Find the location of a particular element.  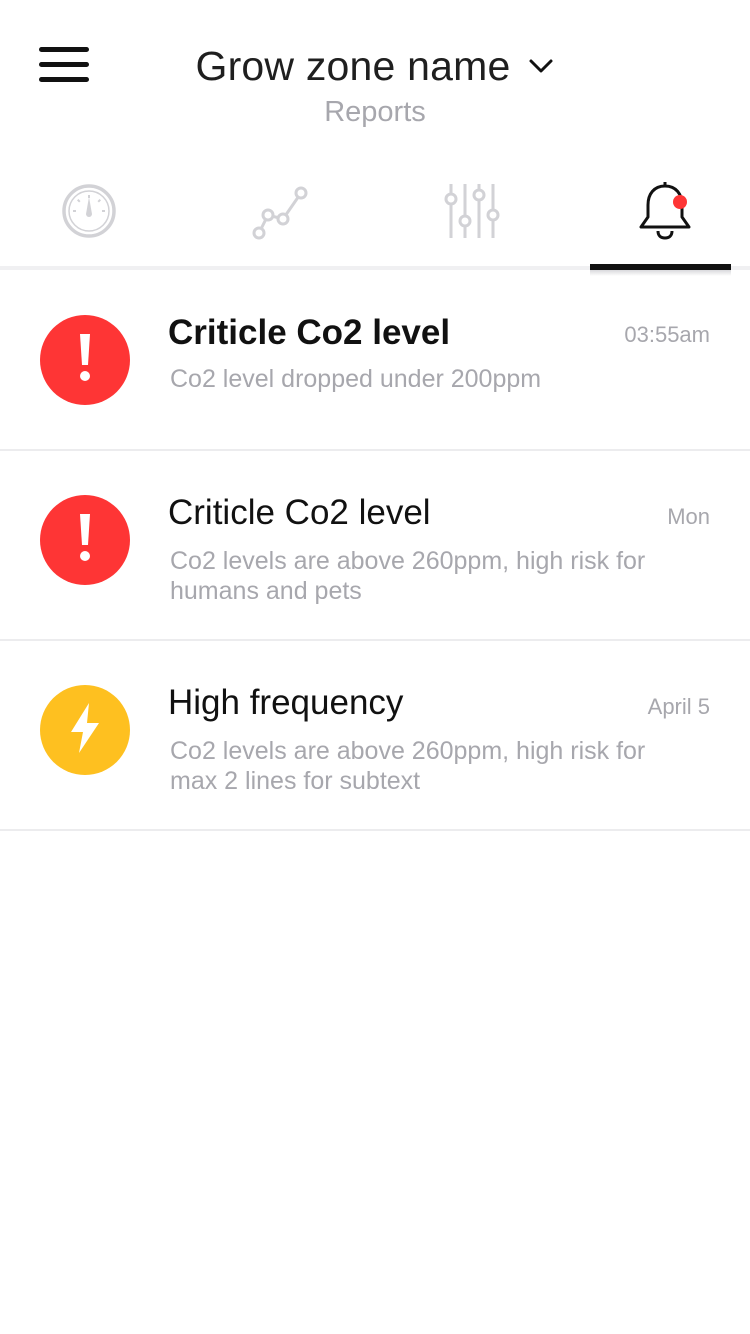

notification-time: 03:55am is located at coordinates (667, 334).